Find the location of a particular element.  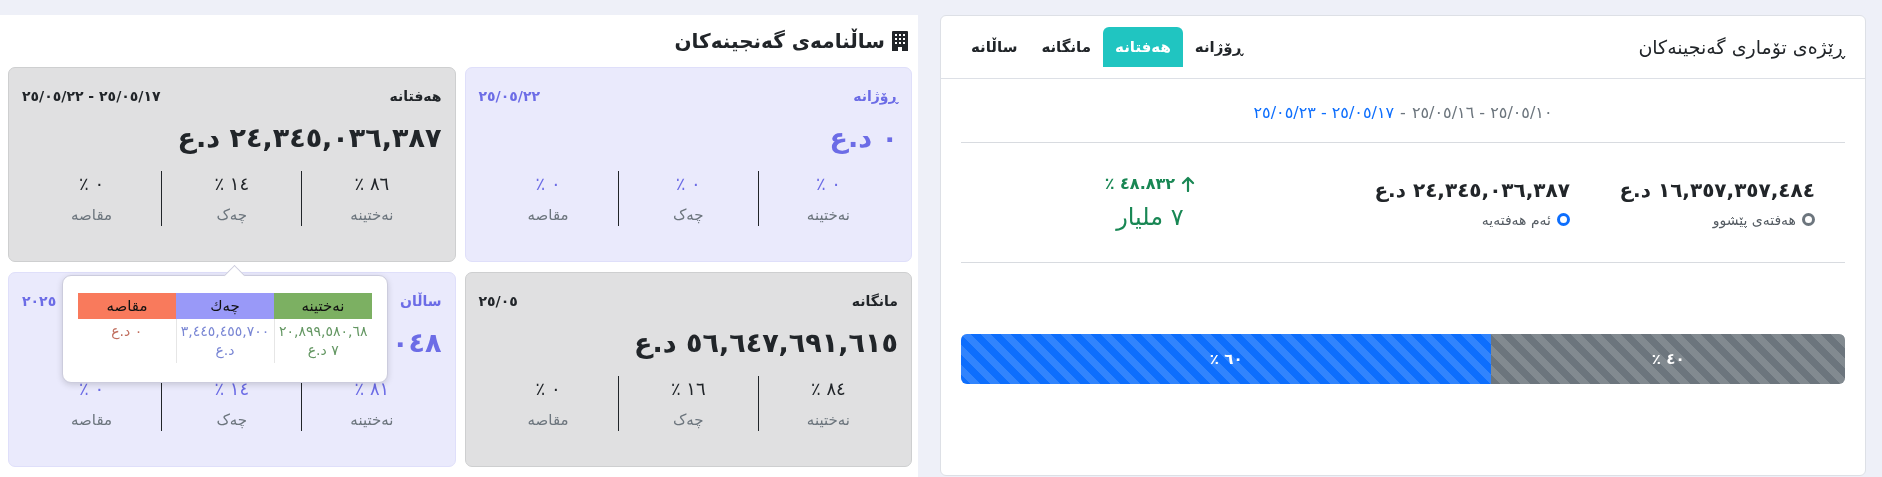

building-icon is located at coordinates (900, 41).